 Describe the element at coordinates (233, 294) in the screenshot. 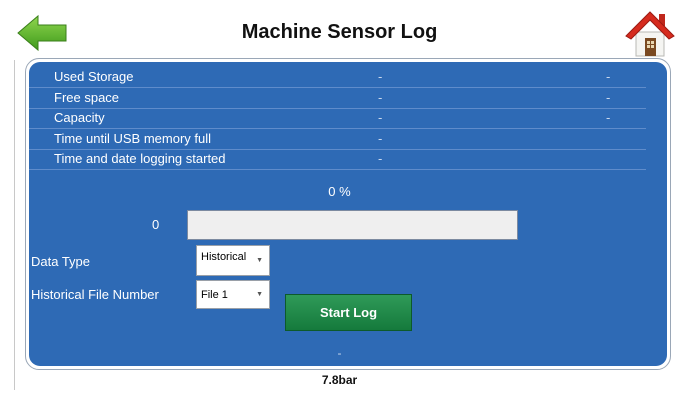

I see `file-number-select: File 1 ▼` at that location.